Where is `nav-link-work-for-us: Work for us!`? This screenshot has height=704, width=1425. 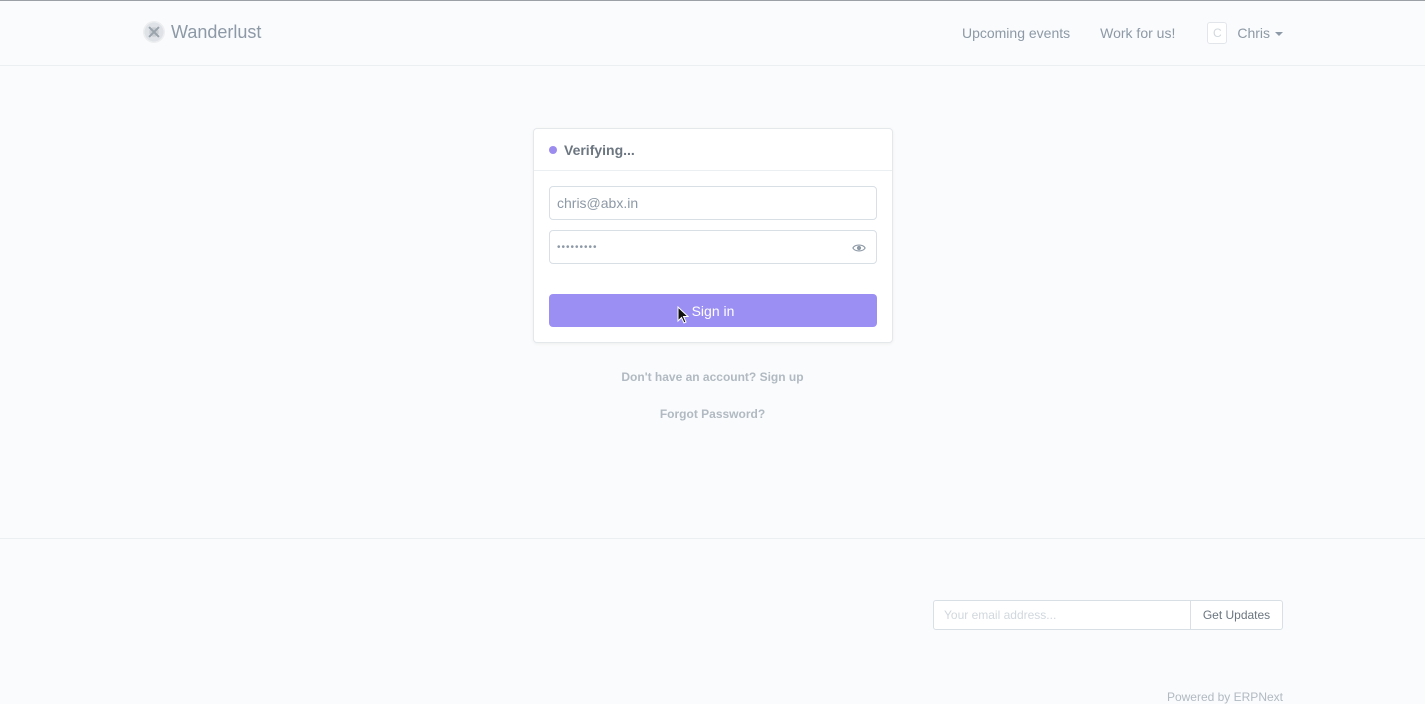
nav-link-work-for-us: Work for us! is located at coordinates (1137, 33).